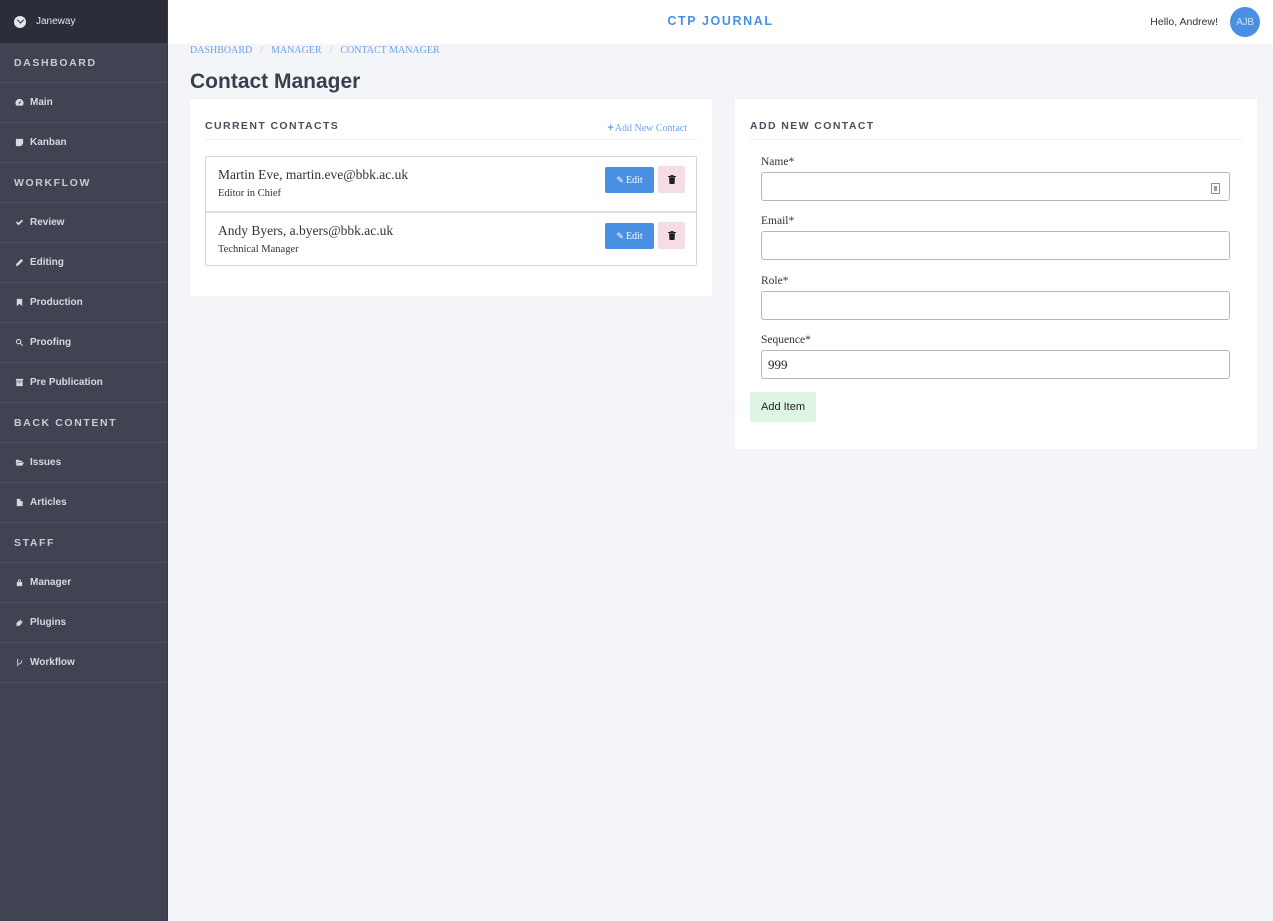 This screenshot has width=1273, height=921. What do you see at coordinates (83, 423) in the screenshot?
I see `sidebar-section-back-content: BACK CONTENT` at bounding box center [83, 423].